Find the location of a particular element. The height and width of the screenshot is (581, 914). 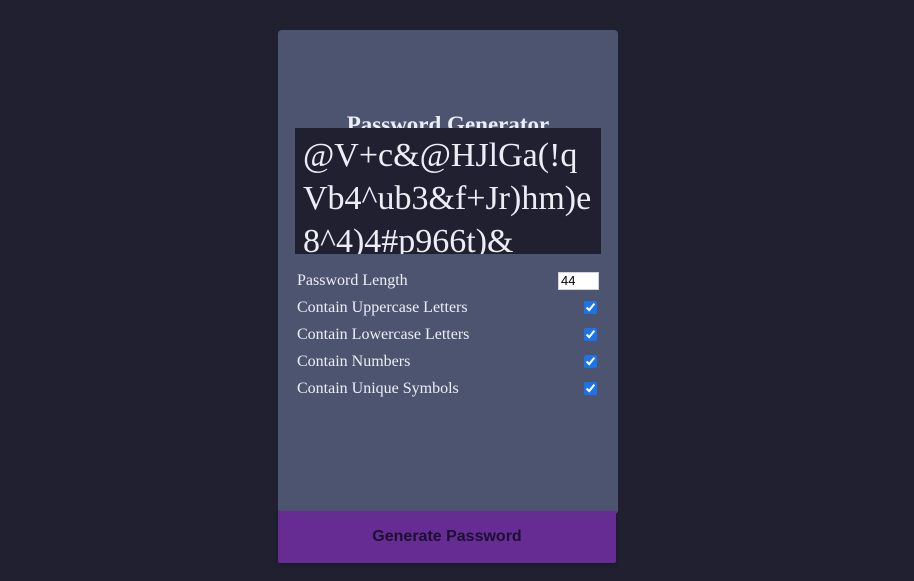

length-input is located at coordinates (578, 280).